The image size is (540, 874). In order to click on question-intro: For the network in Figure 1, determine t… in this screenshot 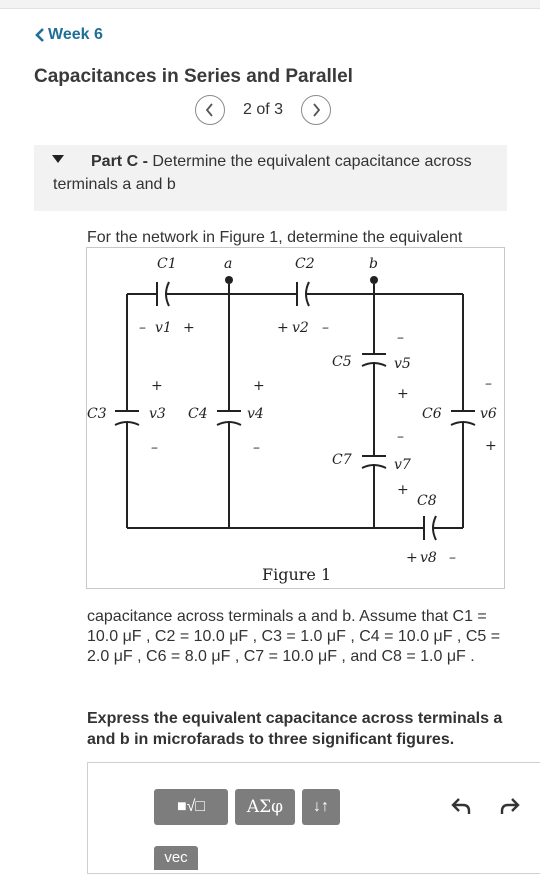, I will do `click(275, 237)`.